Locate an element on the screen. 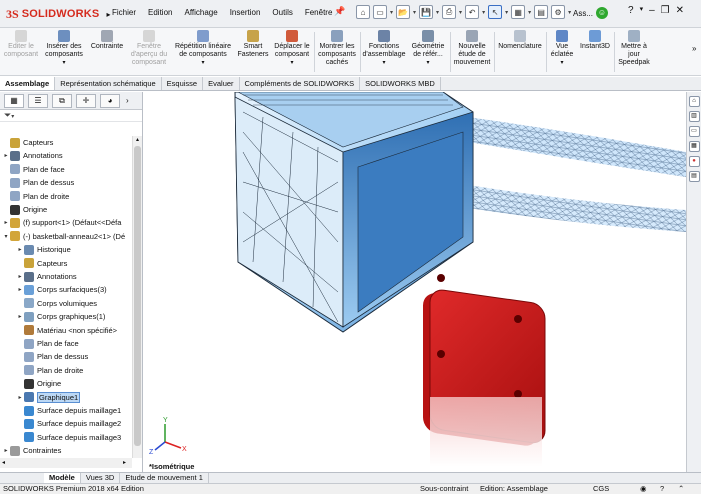  save-dropdown-icon: ▾ is located at coordinates (437, 12).